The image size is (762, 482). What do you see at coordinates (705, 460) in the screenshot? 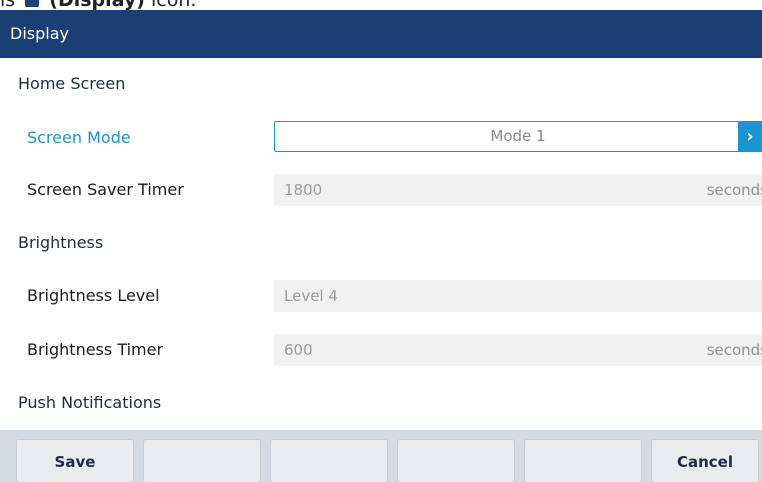
I see `cancel-button: Cancel` at bounding box center [705, 460].